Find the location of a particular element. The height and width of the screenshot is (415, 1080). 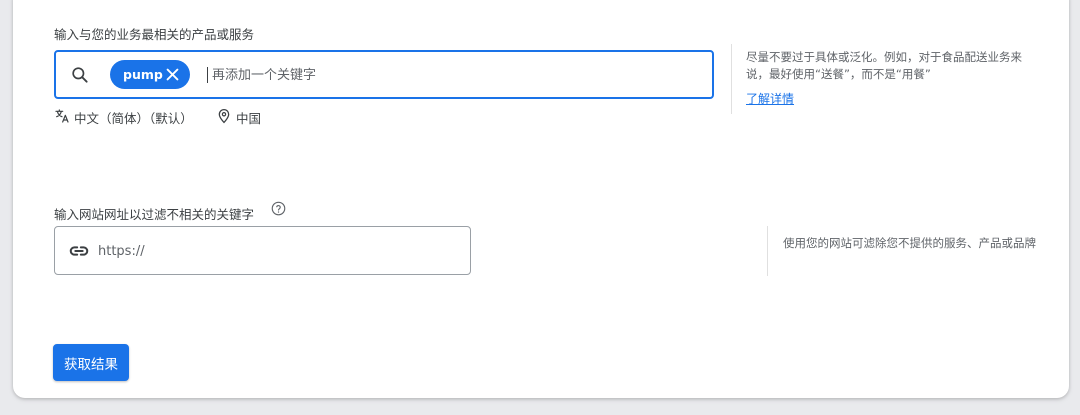

keyword-chip-label: pump is located at coordinates (143, 74).